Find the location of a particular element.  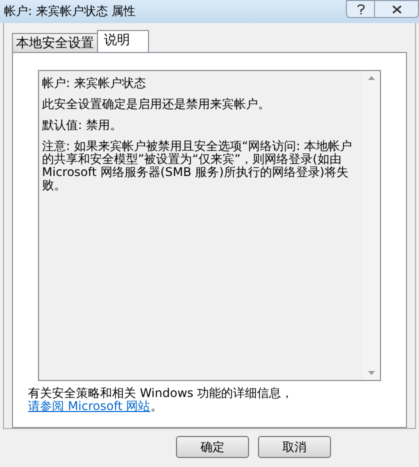

scroll-up-icon is located at coordinates (371, 78).